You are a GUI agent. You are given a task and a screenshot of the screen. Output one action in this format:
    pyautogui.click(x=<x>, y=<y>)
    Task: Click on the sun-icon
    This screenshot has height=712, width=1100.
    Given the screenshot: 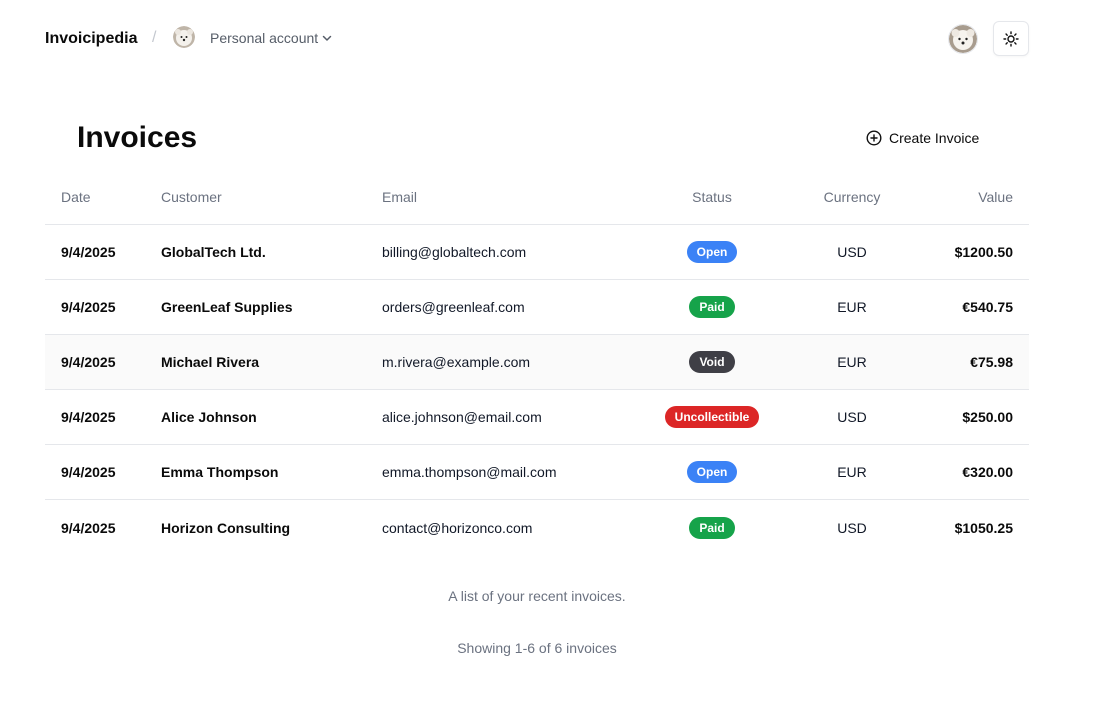 What is the action you would take?
    pyautogui.click(x=1011, y=38)
    